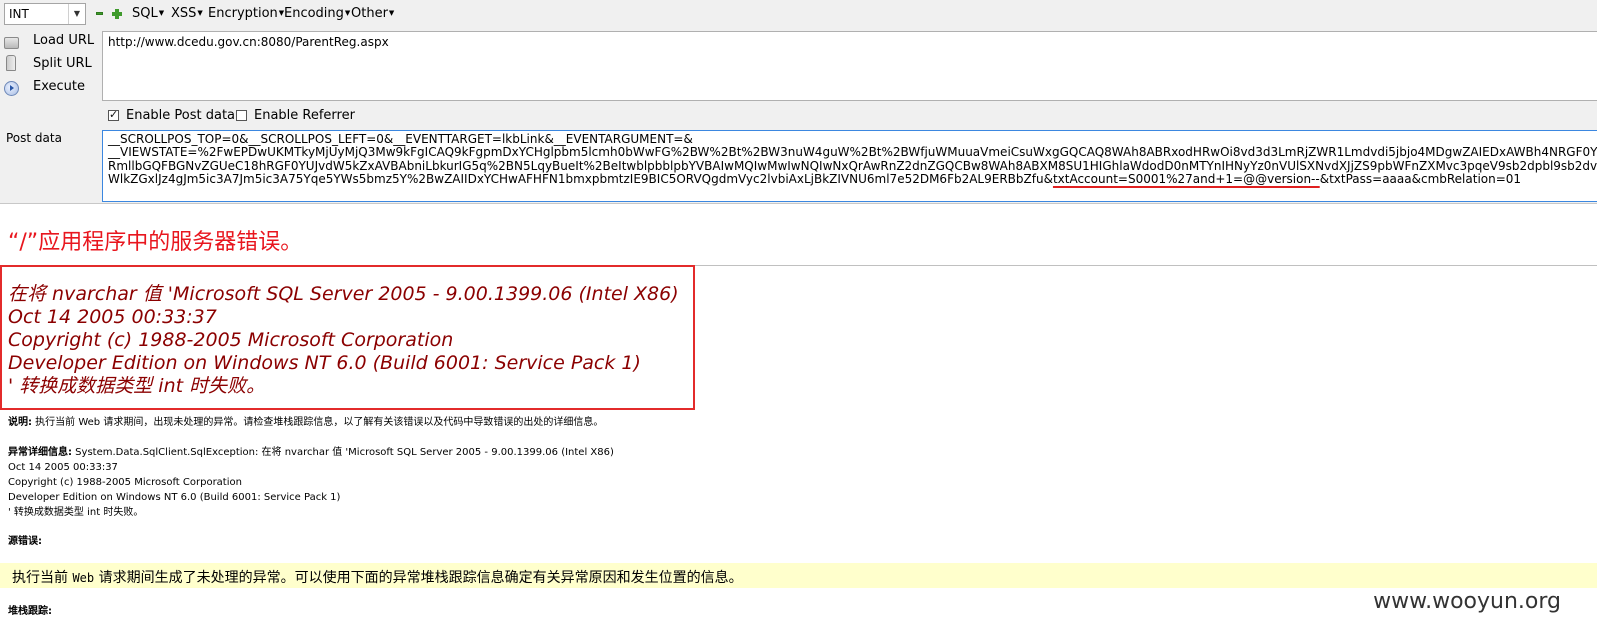  I want to click on exception-details-line: Oct 14 2005 00:33:37, so click(63, 467).